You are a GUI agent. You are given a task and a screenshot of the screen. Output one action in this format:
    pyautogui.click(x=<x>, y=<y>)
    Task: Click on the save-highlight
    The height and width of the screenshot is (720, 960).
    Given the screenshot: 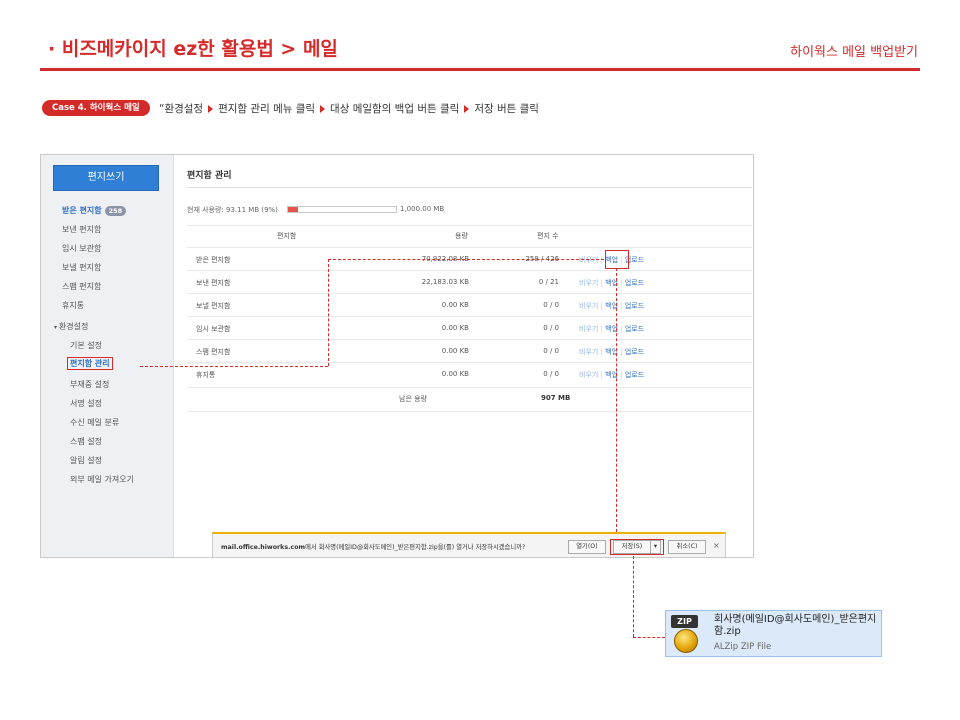 What is the action you would take?
    pyautogui.click(x=637, y=547)
    